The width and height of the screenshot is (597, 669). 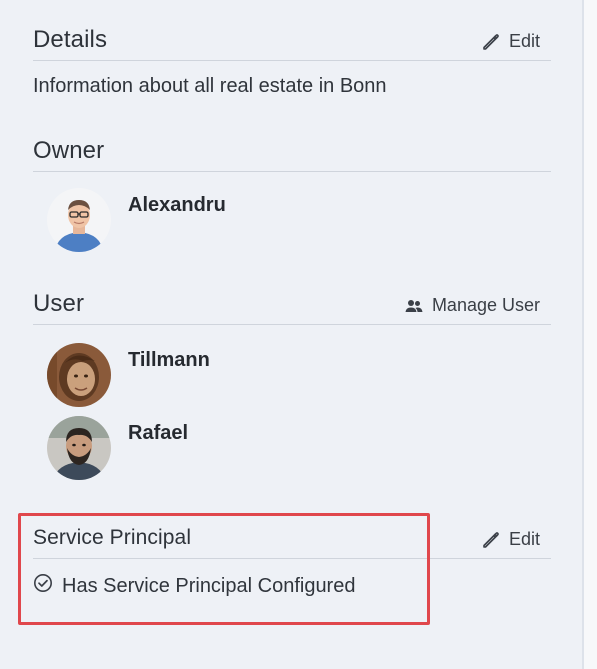 I want to click on owner-header: Owner, so click(x=292, y=154).